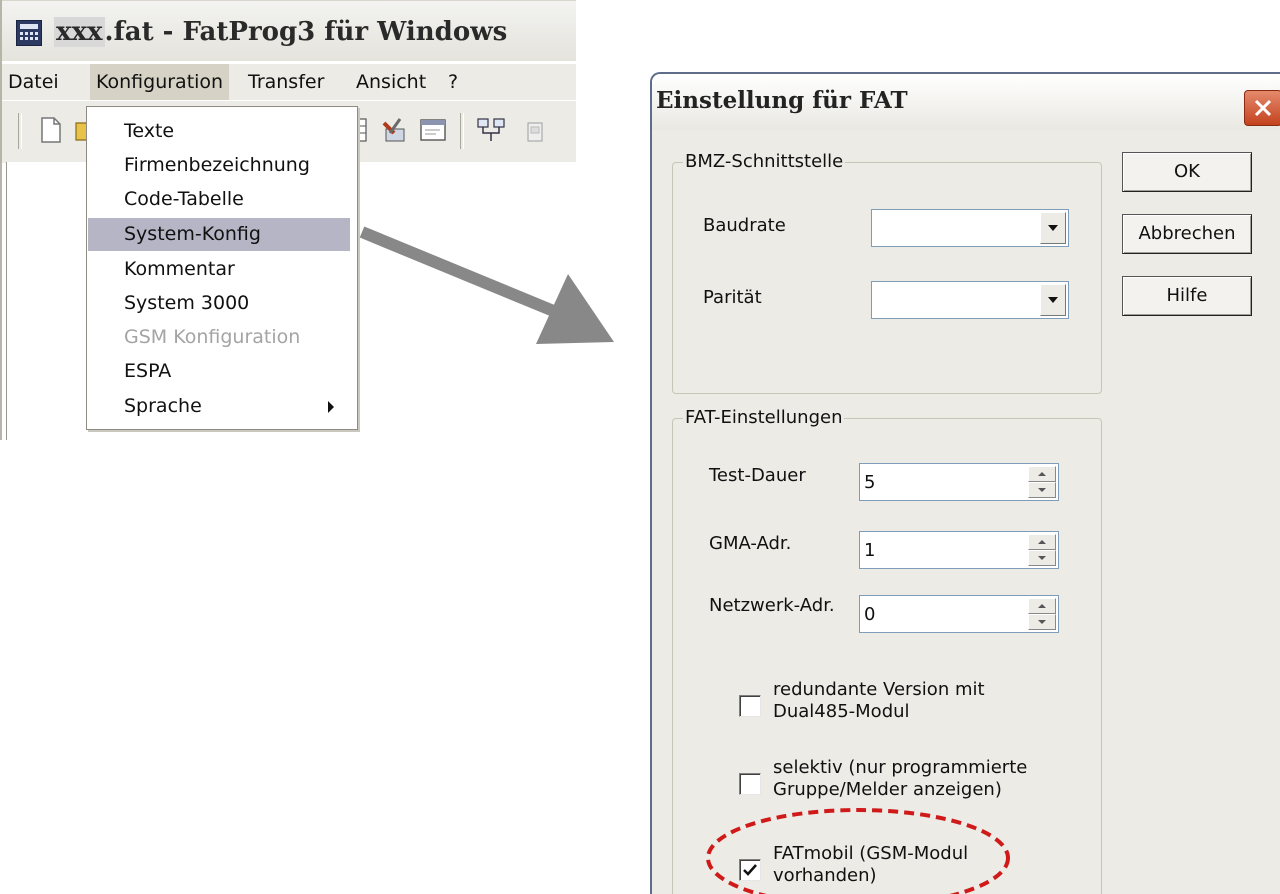 Image resolution: width=1280 pixels, height=894 pixels. I want to click on menu-bar: Datei Konfiguration Transfer Ansicht ?, so click(289, 82).